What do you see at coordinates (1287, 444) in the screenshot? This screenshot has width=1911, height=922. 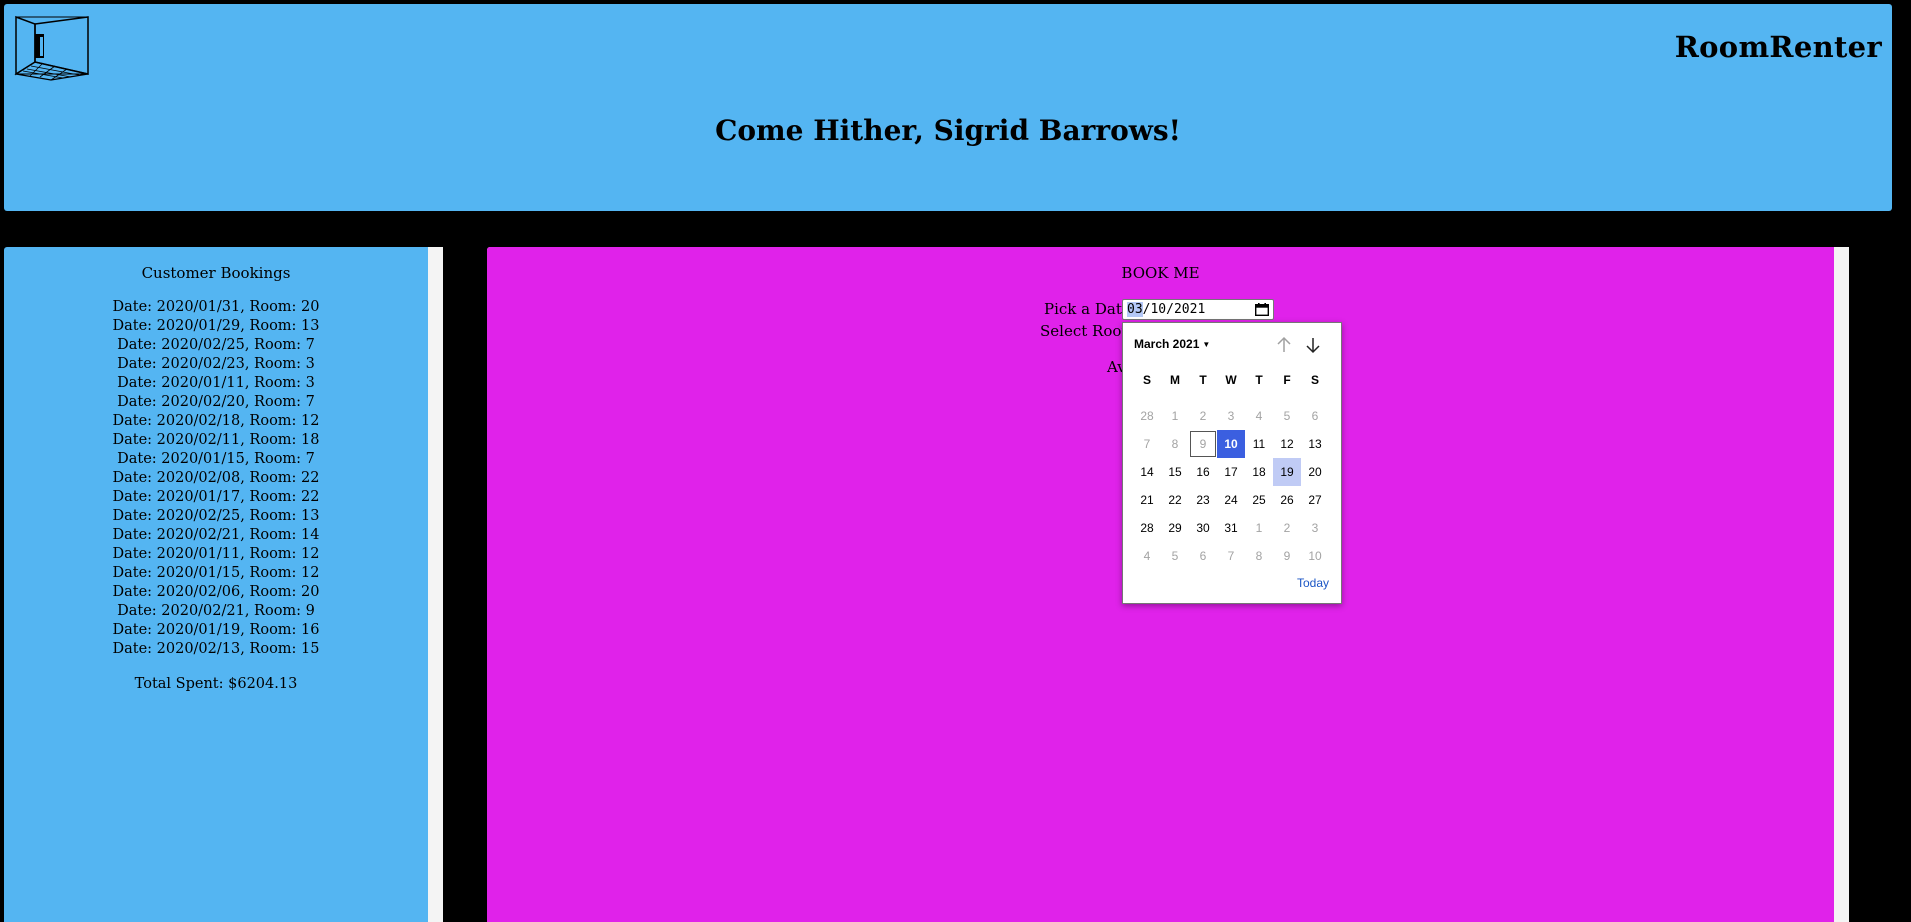 I see `calendar-day: 12` at bounding box center [1287, 444].